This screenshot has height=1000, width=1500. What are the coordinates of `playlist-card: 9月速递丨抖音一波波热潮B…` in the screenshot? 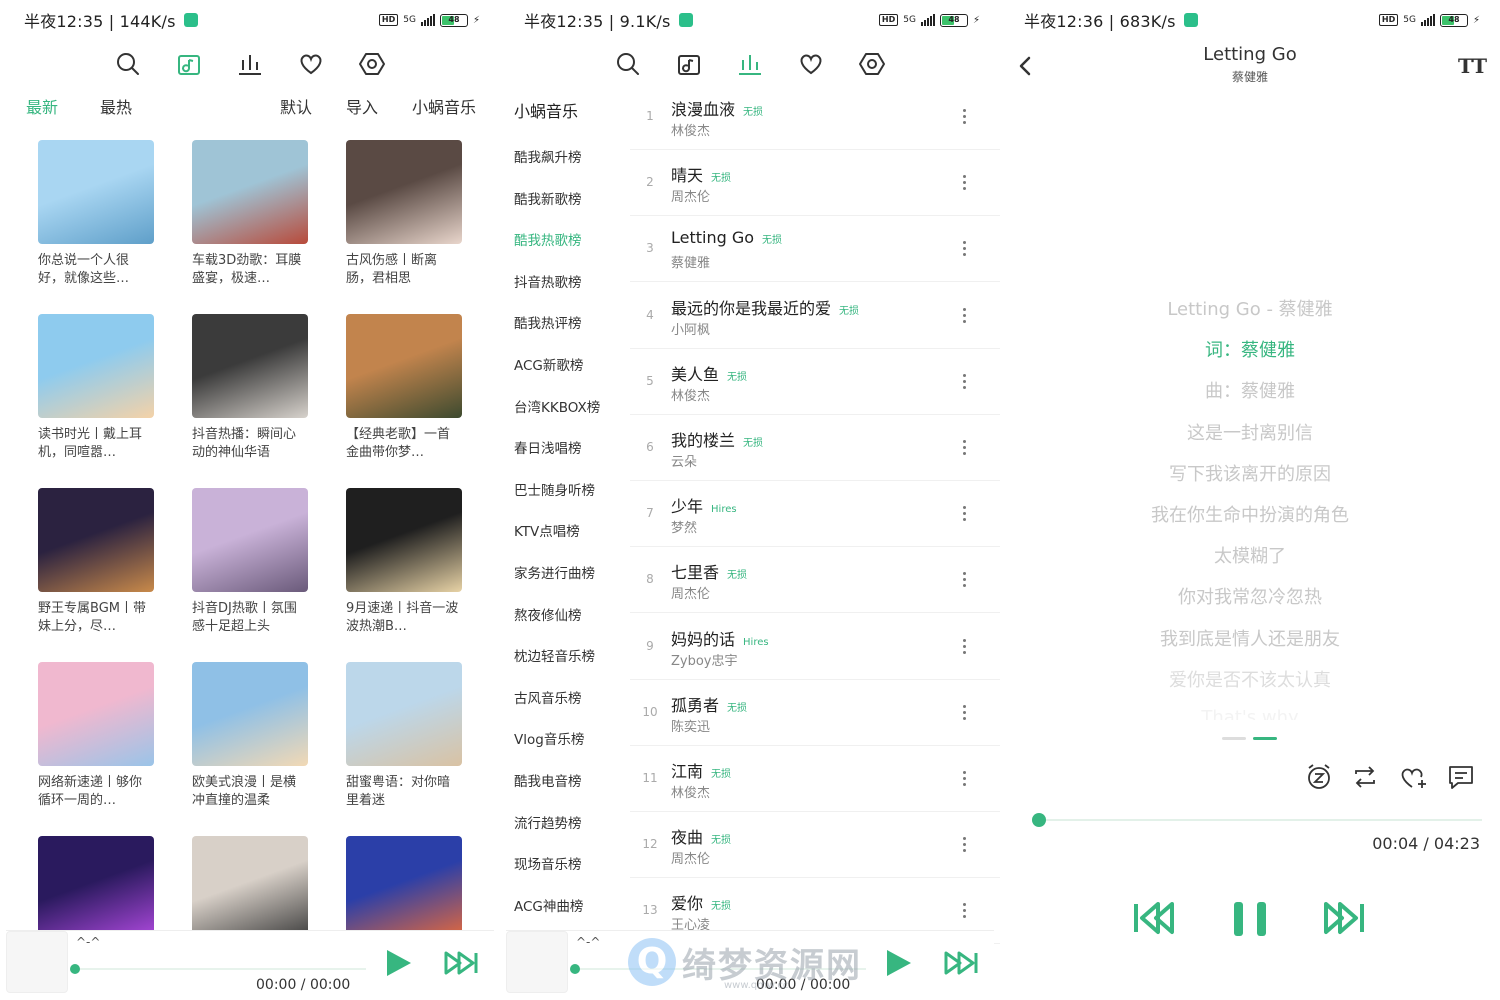 It's located at (405, 562).